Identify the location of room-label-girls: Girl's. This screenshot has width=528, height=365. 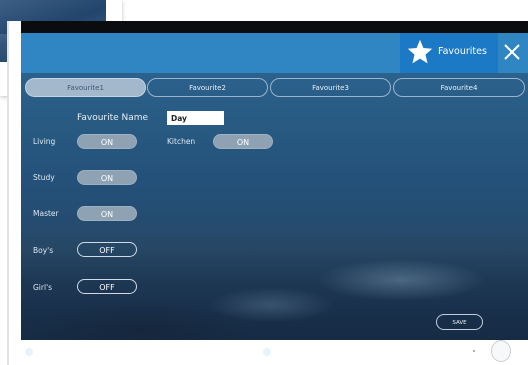
(43, 287).